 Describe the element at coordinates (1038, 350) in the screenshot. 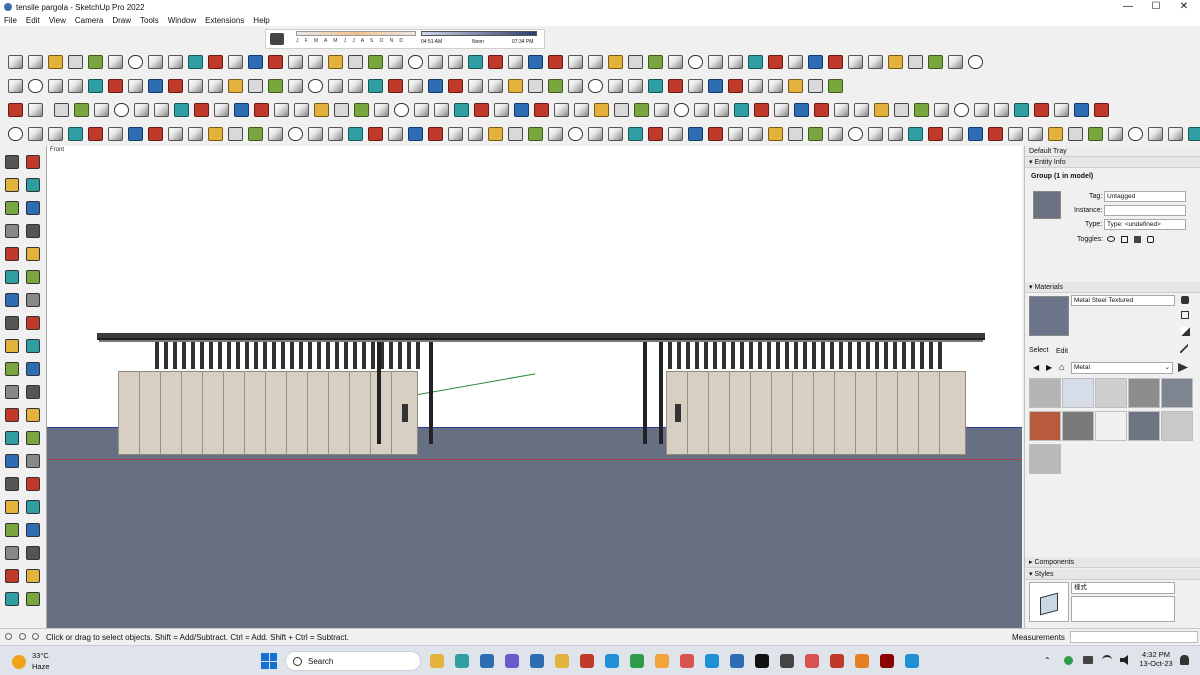

I see `materials-tab-select: Select` at that location.